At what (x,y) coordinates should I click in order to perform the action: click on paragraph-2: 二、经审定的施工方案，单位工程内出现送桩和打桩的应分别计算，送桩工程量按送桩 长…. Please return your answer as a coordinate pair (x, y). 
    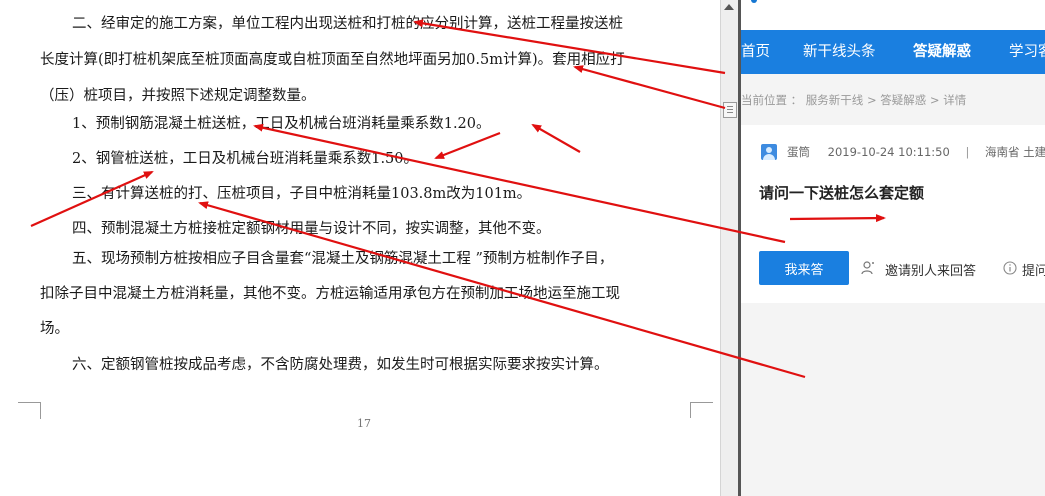
    Looking at the image, I should click on (350, 60).